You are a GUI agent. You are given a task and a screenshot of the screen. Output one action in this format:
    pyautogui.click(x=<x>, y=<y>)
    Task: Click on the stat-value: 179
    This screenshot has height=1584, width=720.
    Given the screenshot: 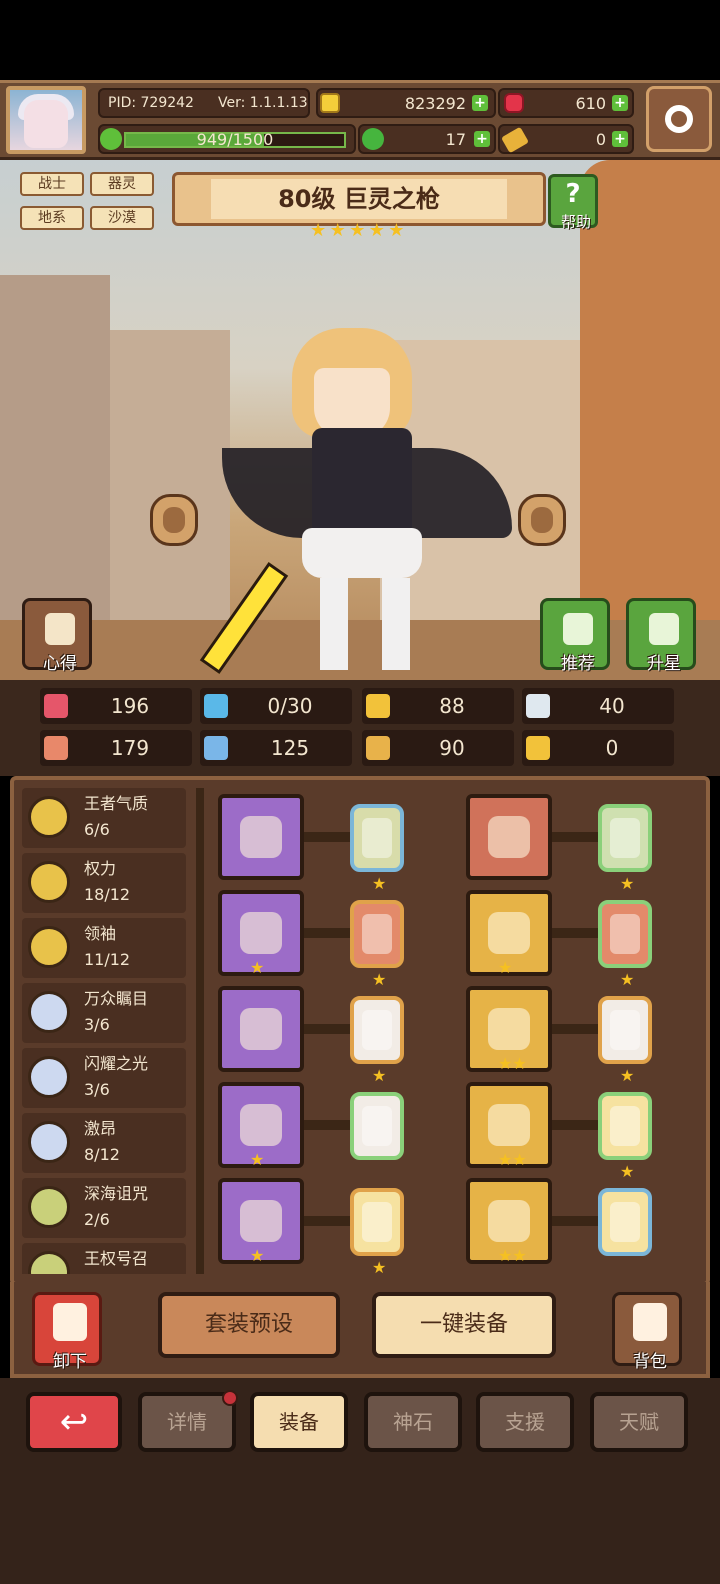 What is the action you would take?
    pyautogui.click(x=130, y=748)
    